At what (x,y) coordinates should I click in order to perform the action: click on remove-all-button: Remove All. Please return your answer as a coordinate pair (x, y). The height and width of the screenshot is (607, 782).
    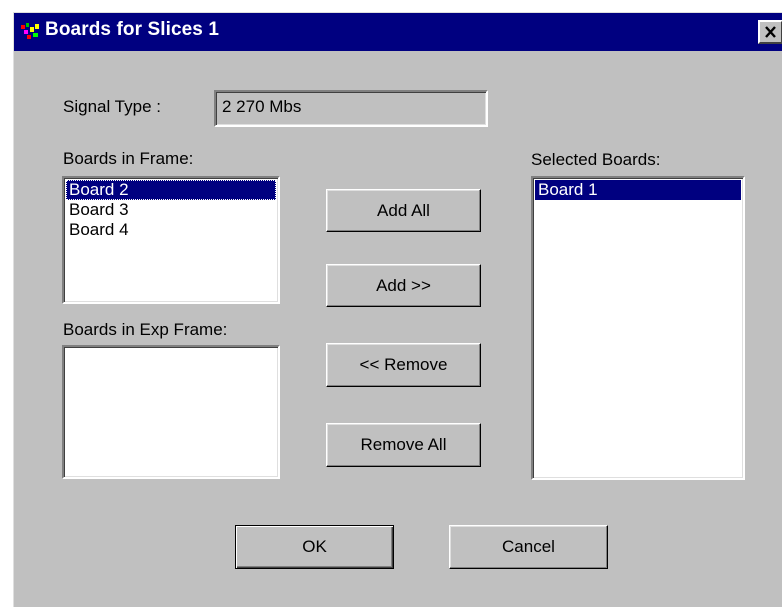
    Looking at the image, I should click on (403, 445).